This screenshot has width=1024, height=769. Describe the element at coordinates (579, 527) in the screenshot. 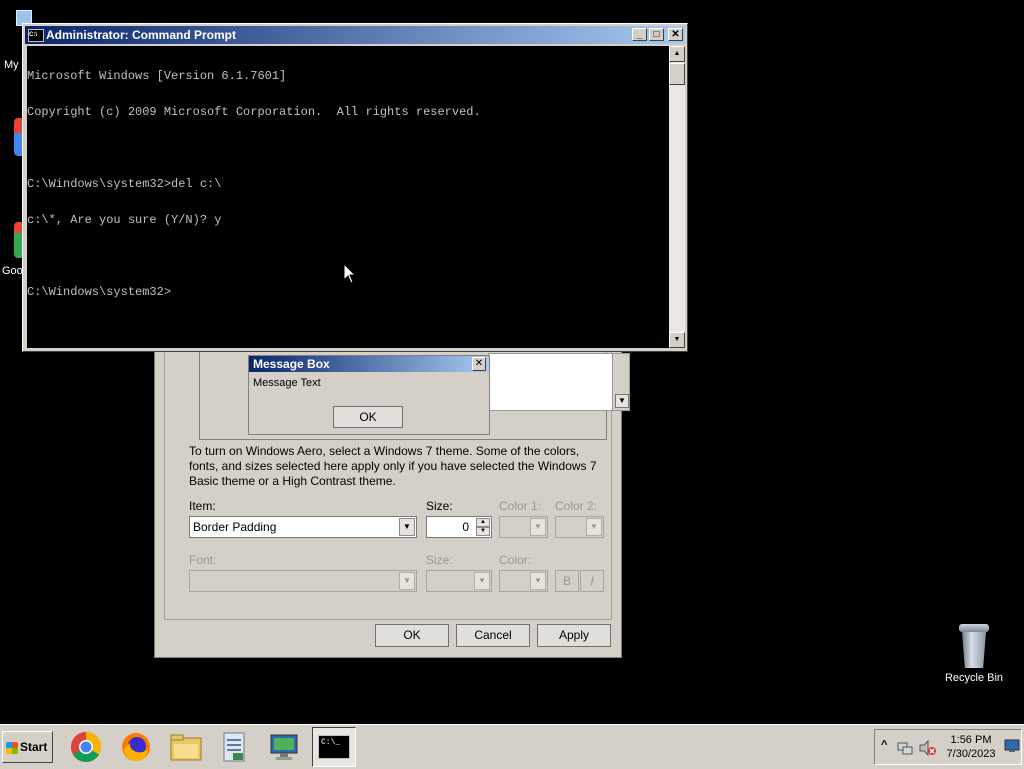

I see `color2-picker: ▼` at that location.